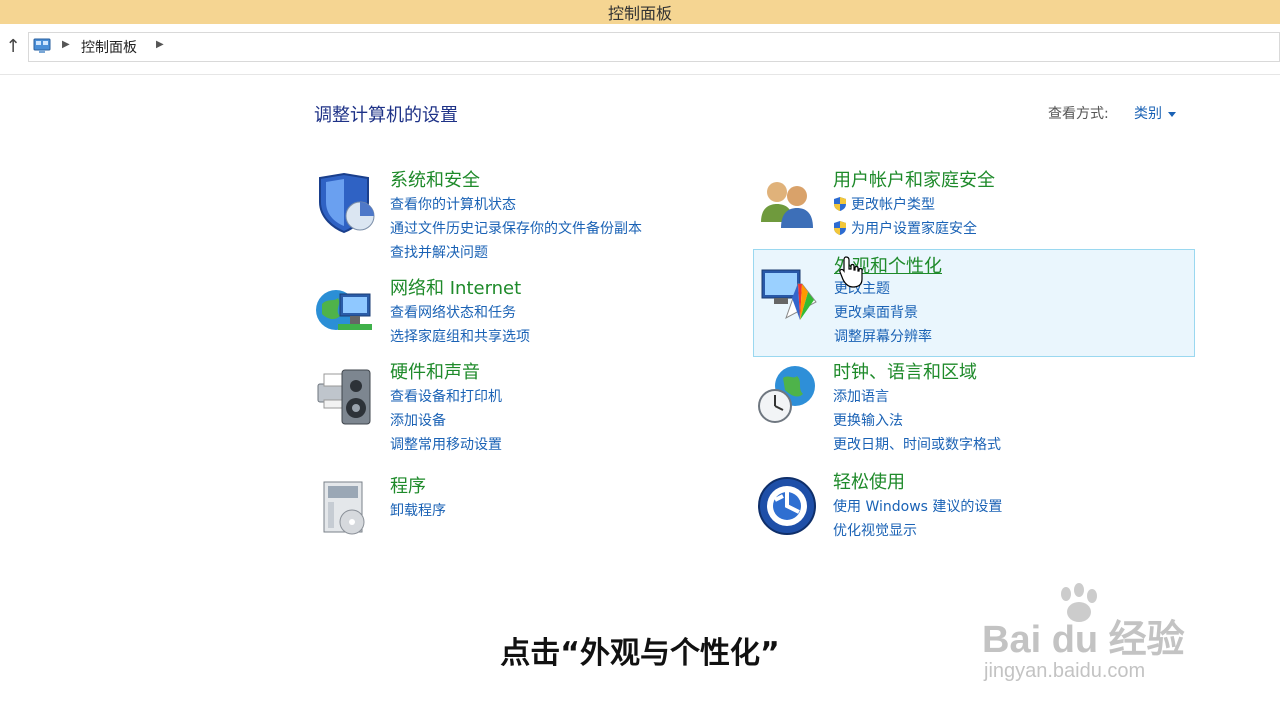  I want to click on link-label: 为用户设置家庭安全, so click(914, 229).